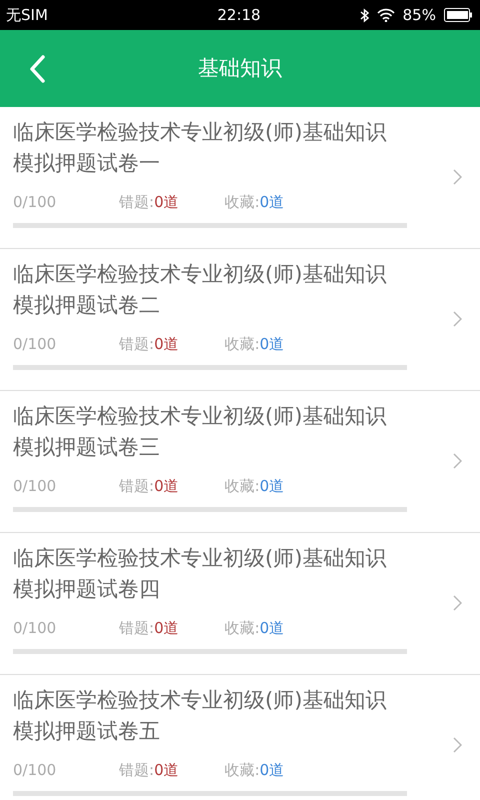  Describe the element at coordinates (200, 290) in the screenshot. I see `paper-title: 临床医学检验技术专业初级(师)基础知识模拟押题试卷二` at that location.